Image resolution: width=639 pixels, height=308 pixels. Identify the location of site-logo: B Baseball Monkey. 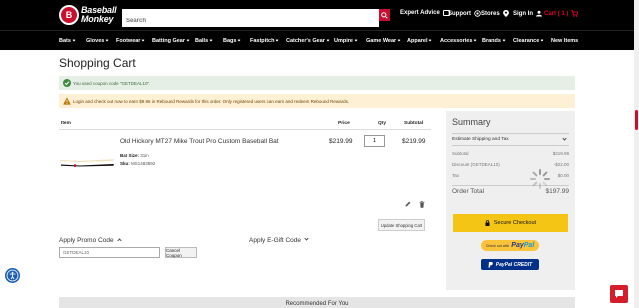
(88, 15).